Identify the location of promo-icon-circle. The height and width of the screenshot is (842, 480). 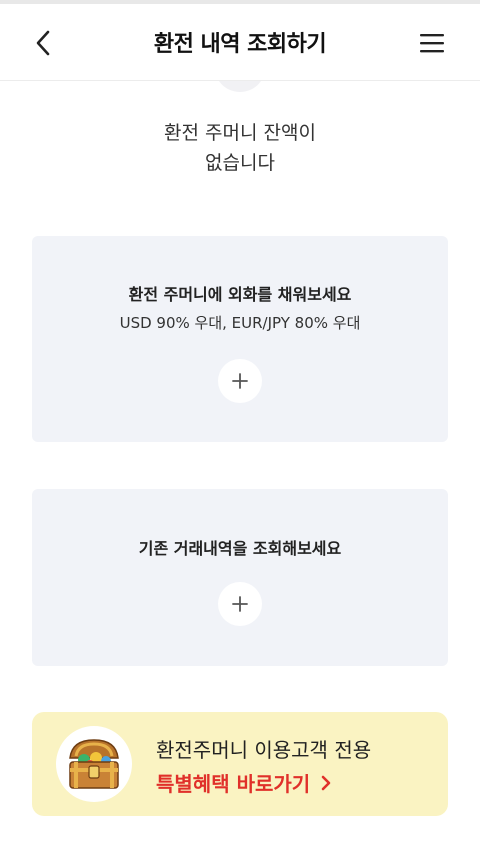
(94, 764).